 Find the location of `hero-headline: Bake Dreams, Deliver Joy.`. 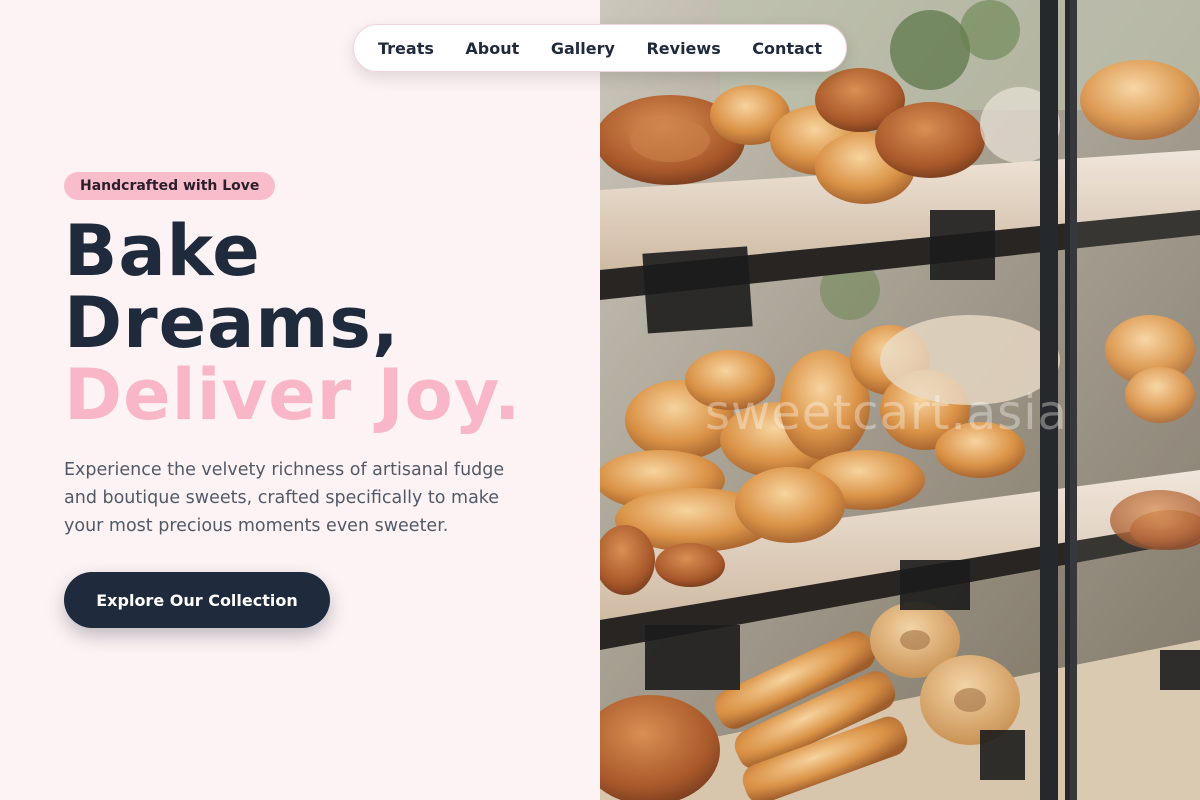

hero-headline: Bake Dreams, Deliver Joy. is located at coordinates (293, 323).